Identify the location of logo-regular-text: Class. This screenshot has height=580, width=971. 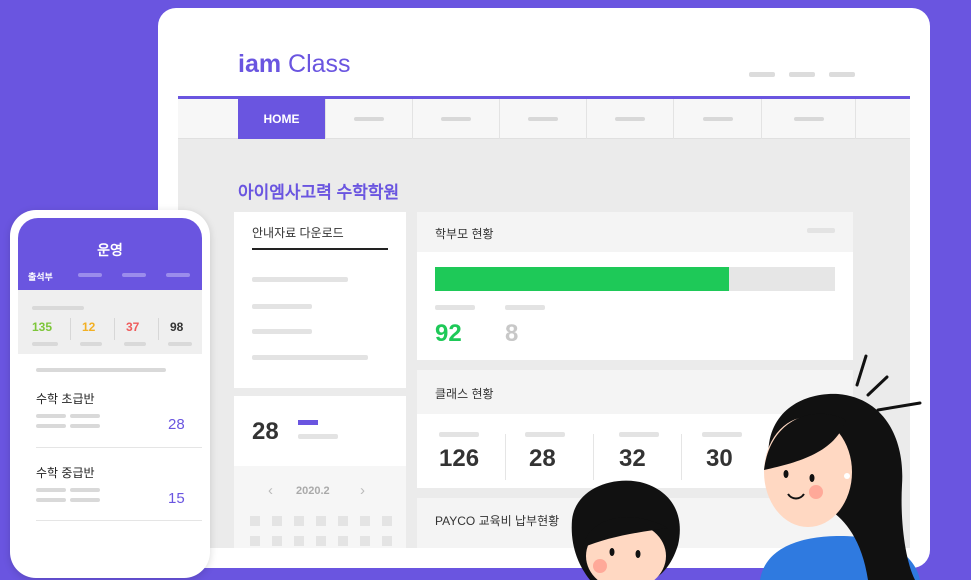
(319, 64).